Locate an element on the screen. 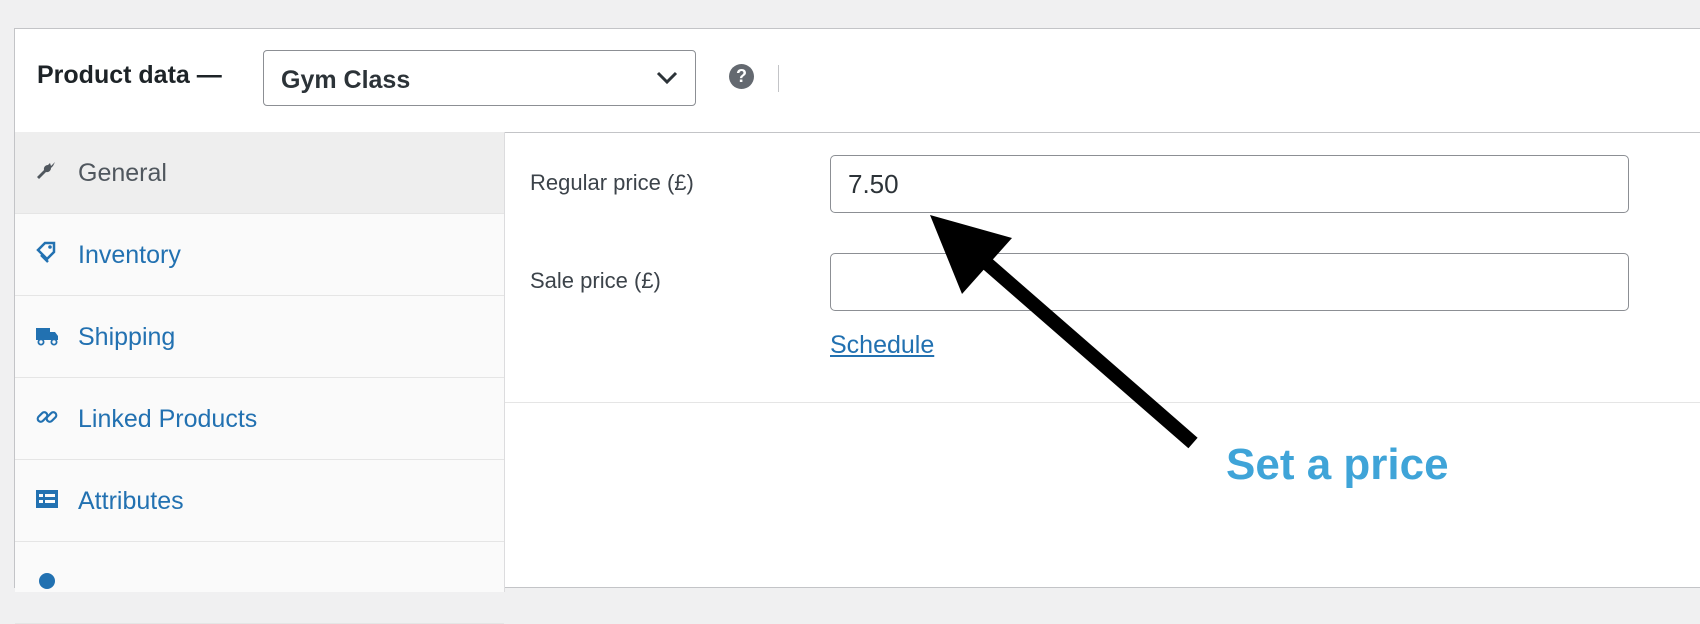 The height and width of the screenshot is (624, 1700). help-icon: ? is located at coordinates (741, 76).